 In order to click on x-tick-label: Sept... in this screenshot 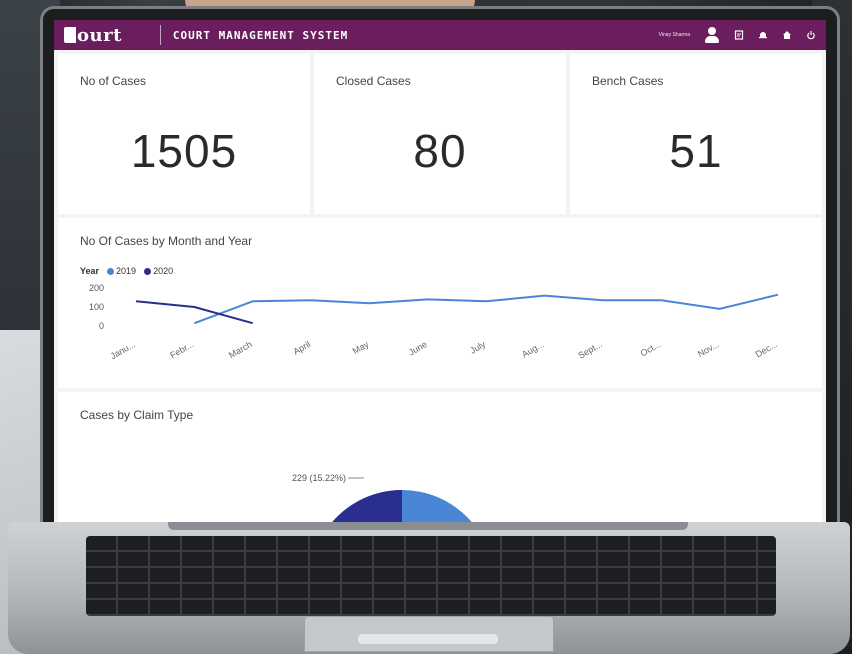, I will do `click(590, 350)`.